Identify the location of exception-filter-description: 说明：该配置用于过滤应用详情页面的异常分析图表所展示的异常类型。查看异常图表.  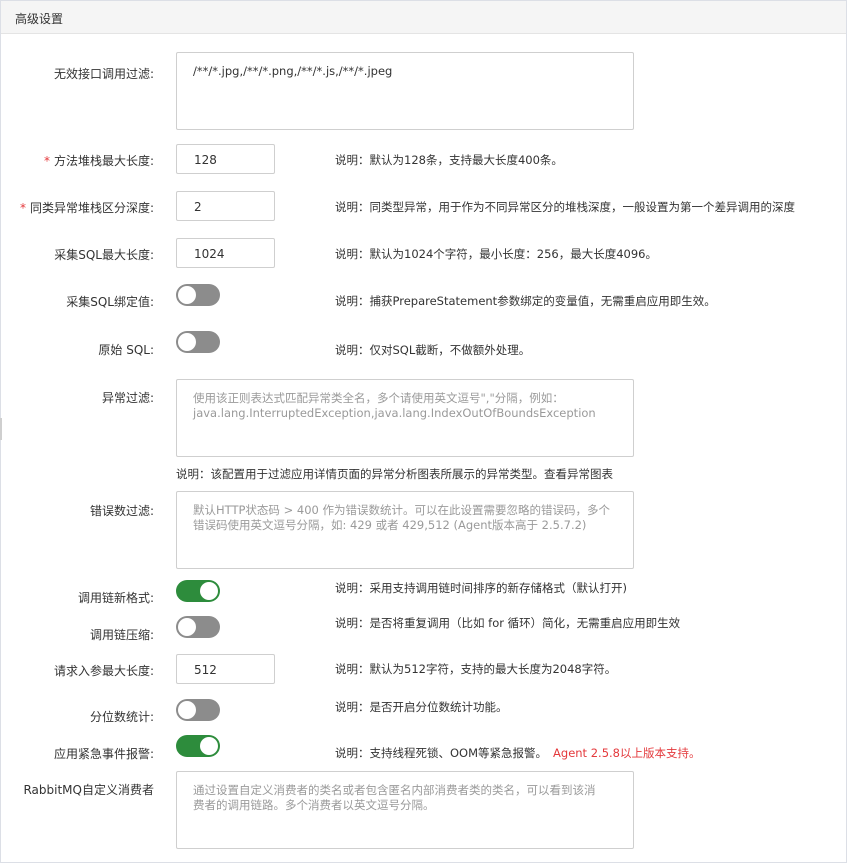
(394, 474).